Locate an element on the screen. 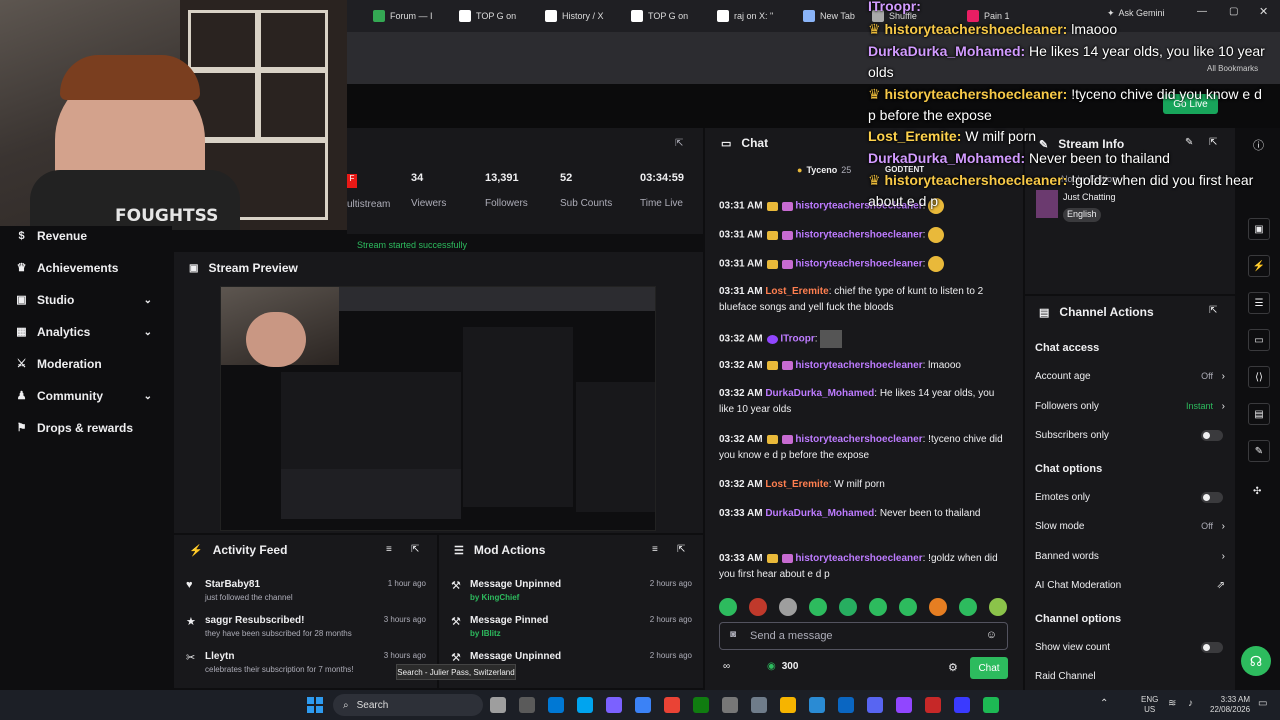 This screenshot has height=720, width=1280. sidebar-item-analytics: ▦ Analytics ⌄ is located at coordinates (89, 332).